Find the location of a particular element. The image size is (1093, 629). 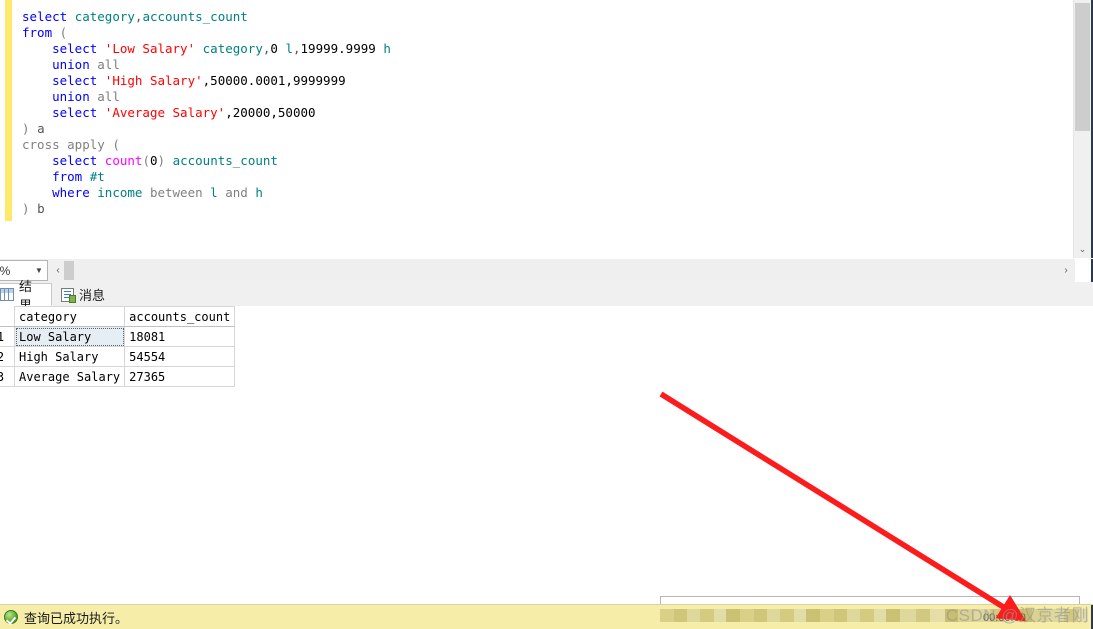

code-line-7: select 'Average Salary',20000,50000 is located at coordinates (206, 113).